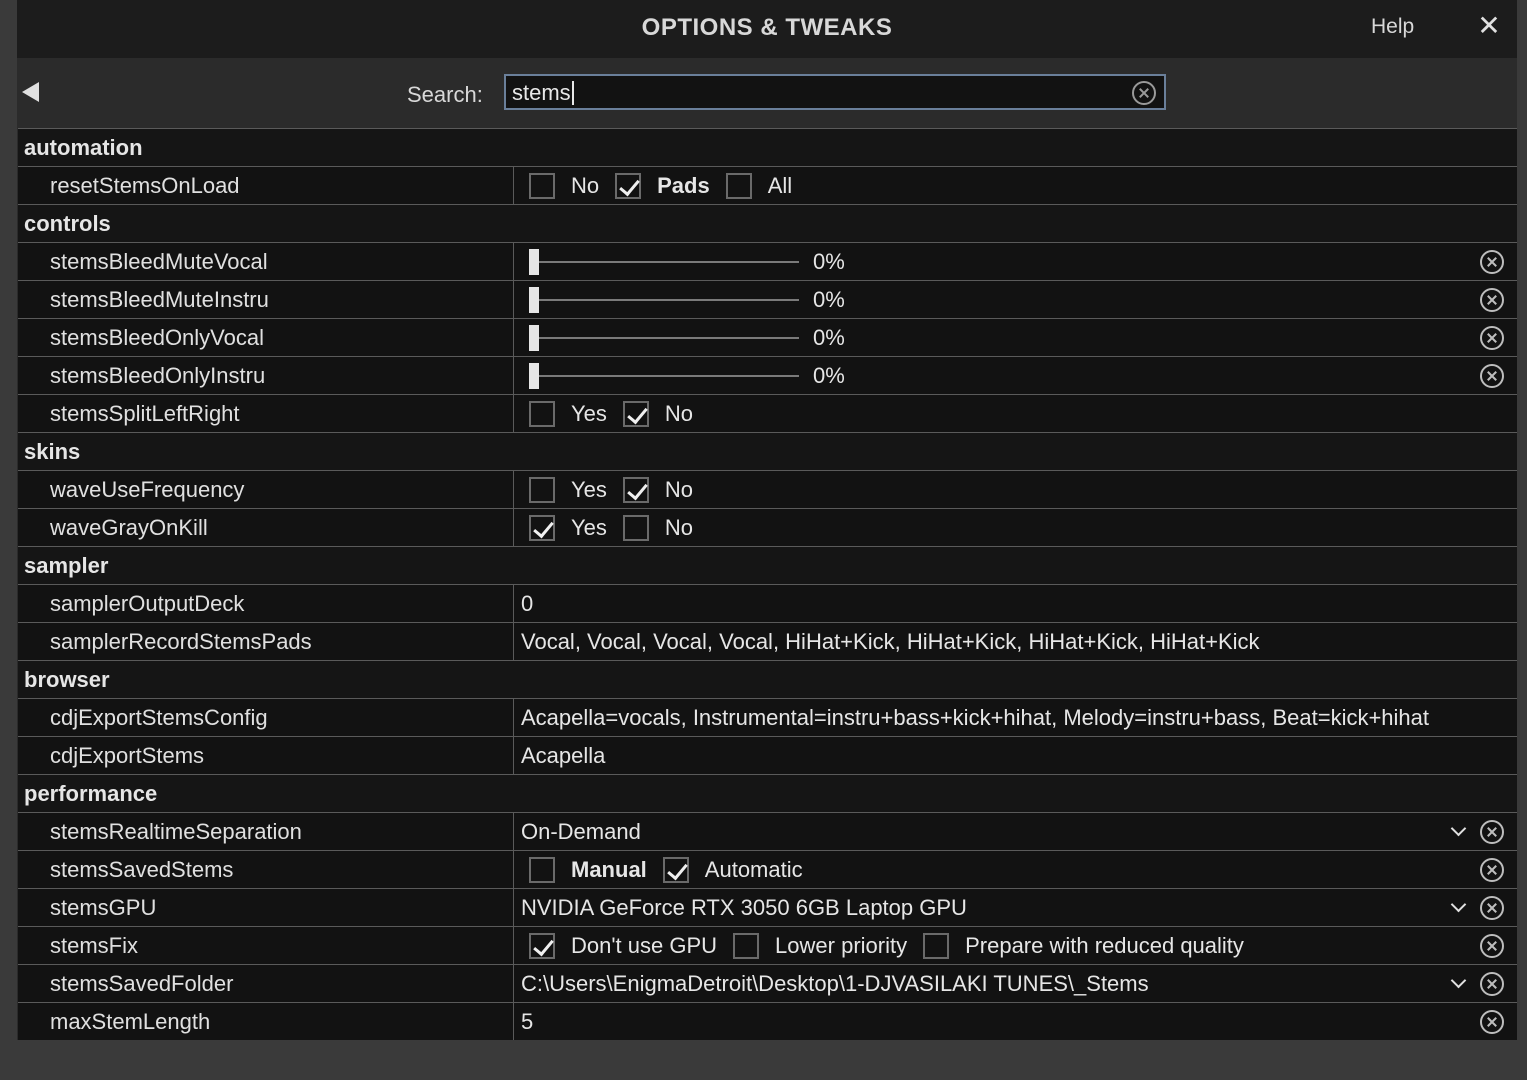  Describe the element at coordinates (266, 869) in the screenshot. I see `setting-name-cell: stemsSavedStems` at that location.